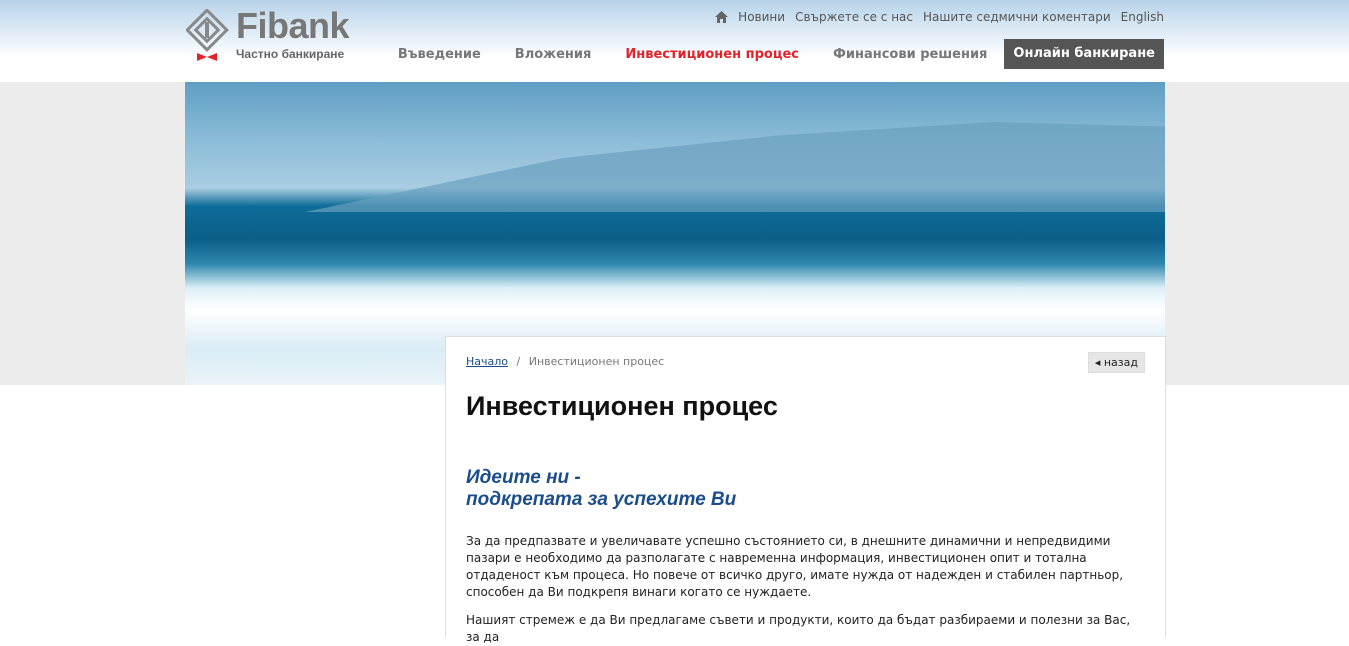  I want to click on triangle-left-icon: ◂, so click(1099, 362).